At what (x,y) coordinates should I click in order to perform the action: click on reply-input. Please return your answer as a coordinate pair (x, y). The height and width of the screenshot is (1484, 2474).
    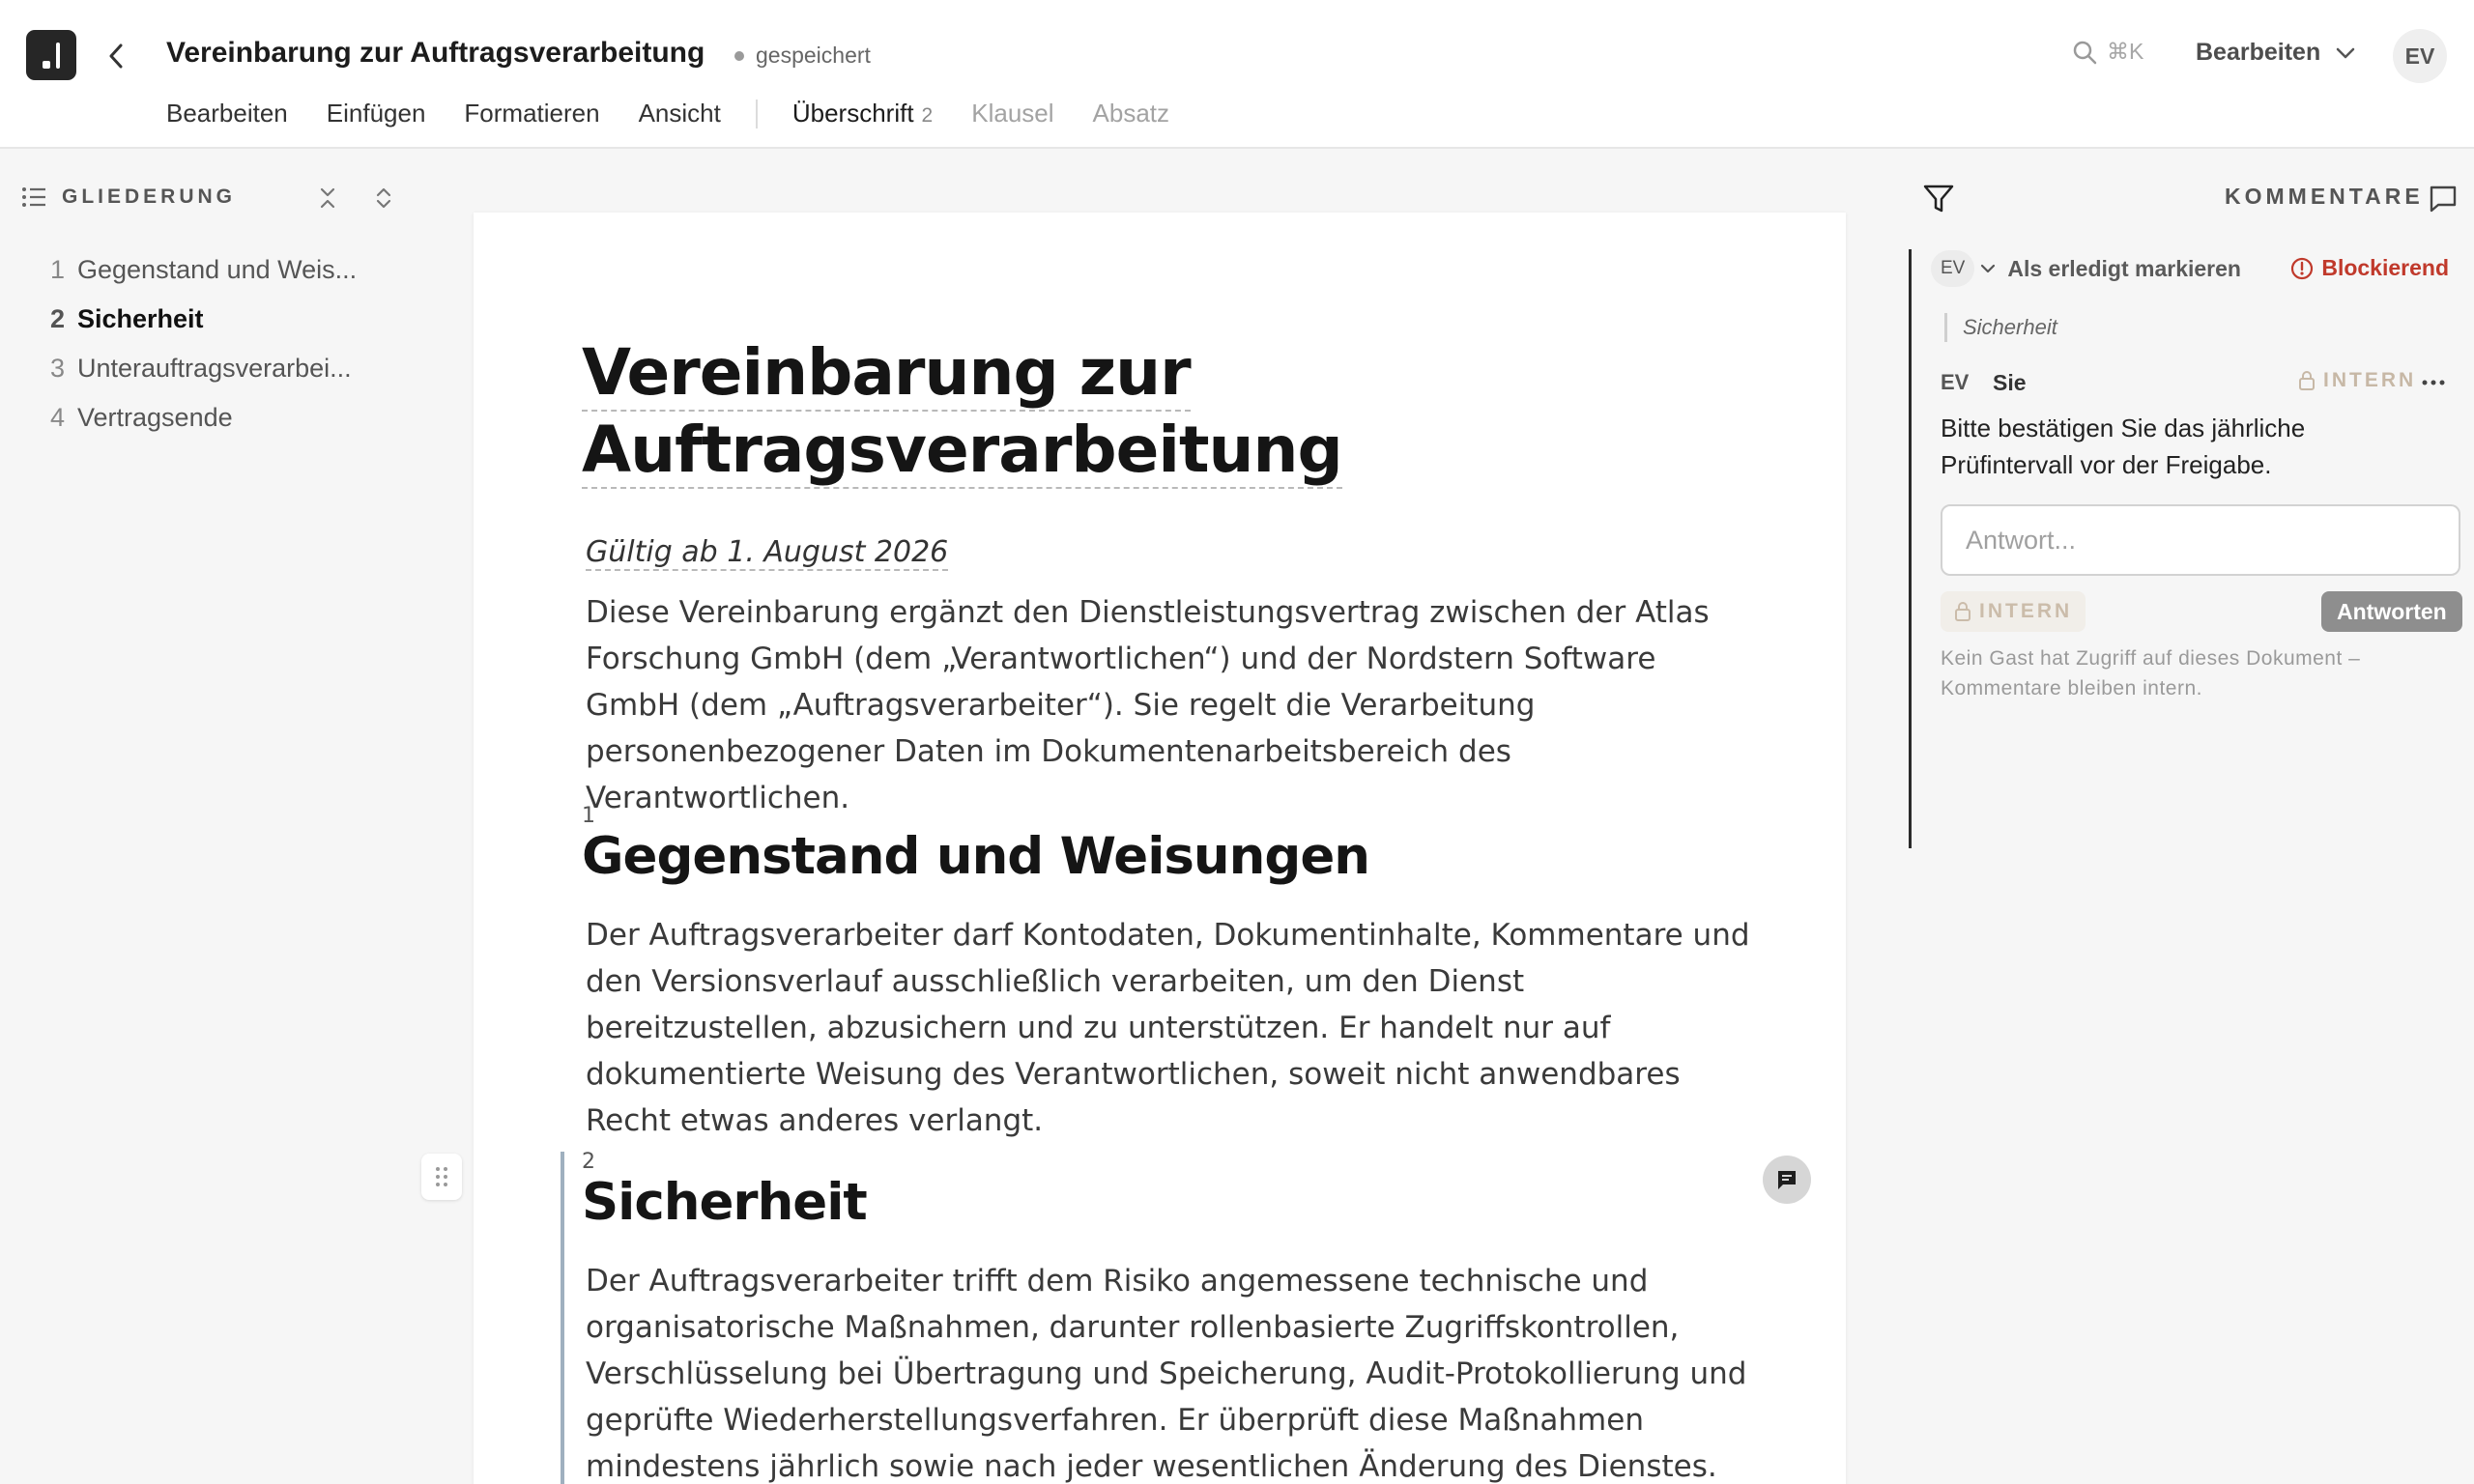
    Looking at the image, I should click on (2200, 540).